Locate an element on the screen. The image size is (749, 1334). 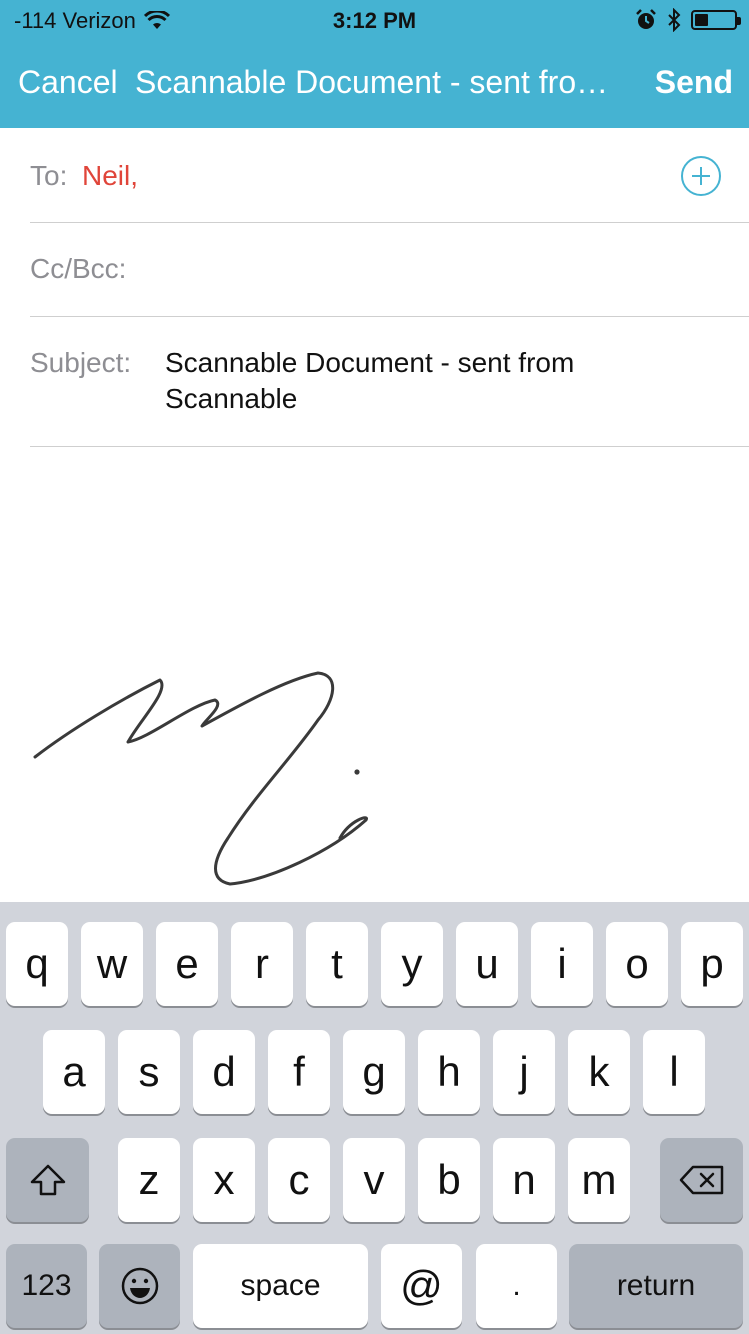
shift-key is located at coordinates (47, 1180).